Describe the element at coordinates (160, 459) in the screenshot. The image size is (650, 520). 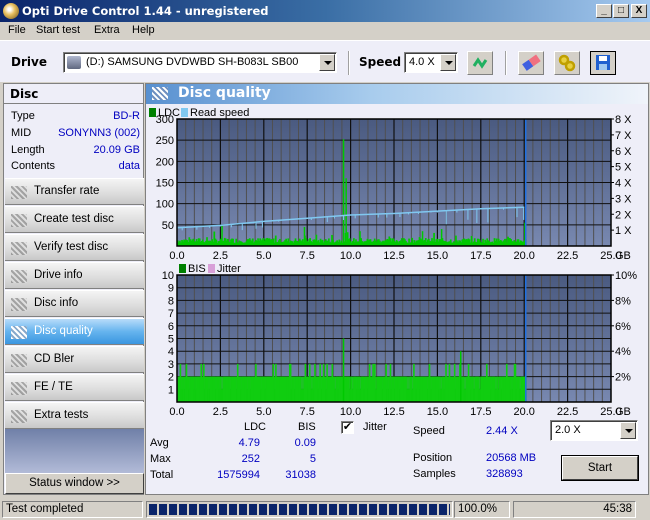
I see `max-label: Max` at that location.